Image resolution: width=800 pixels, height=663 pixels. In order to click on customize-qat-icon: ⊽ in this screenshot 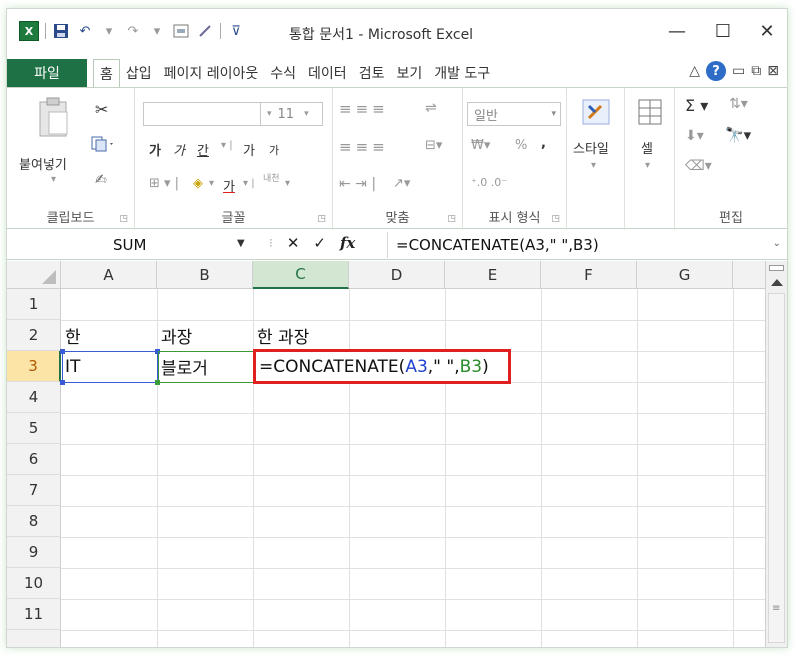, I will do `click(236, 31)`.